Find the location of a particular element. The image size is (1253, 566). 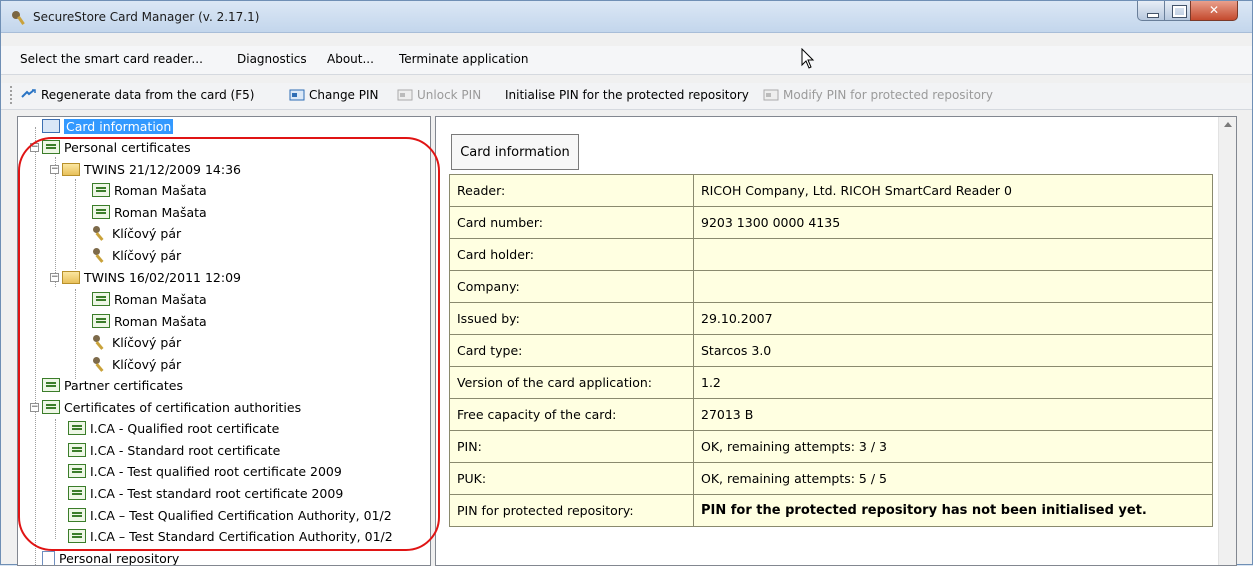

tree-node-label: Personal certificates is located at coordinates (127, 147).